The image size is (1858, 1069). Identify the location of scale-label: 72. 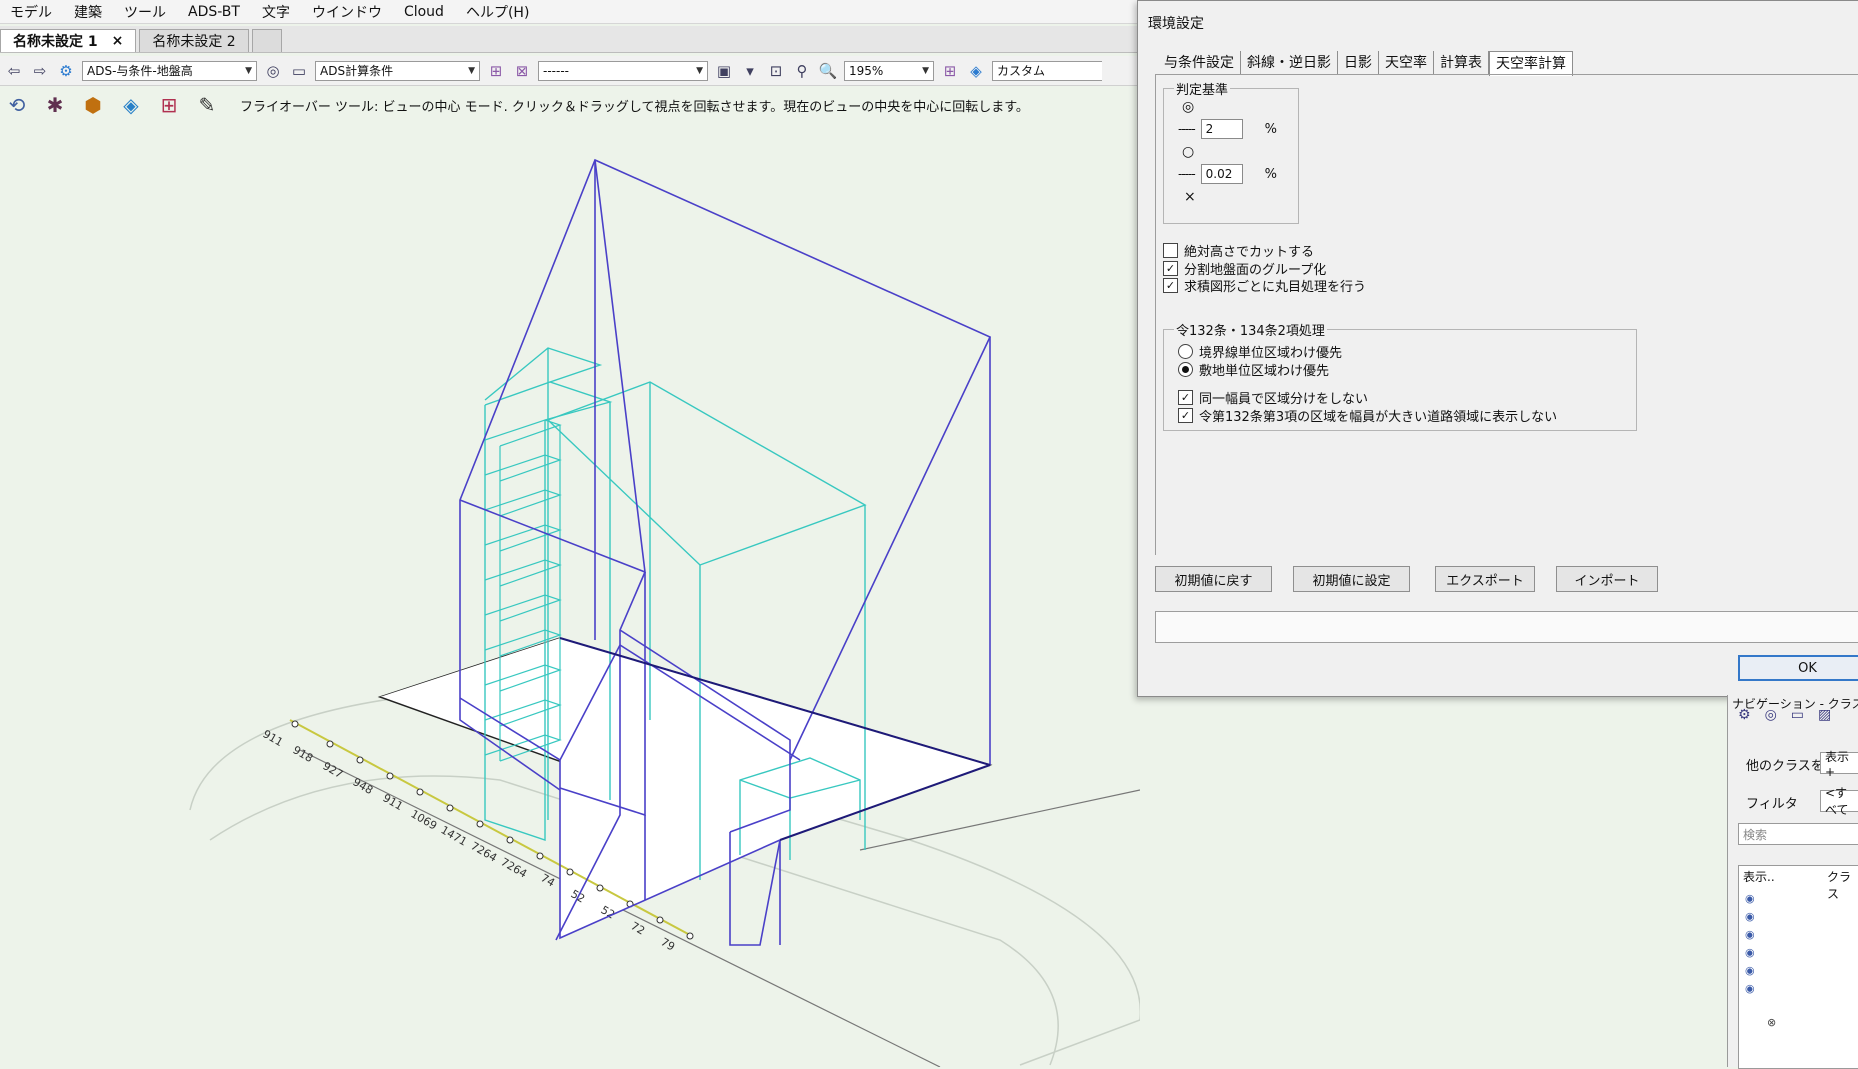
(638, 928).